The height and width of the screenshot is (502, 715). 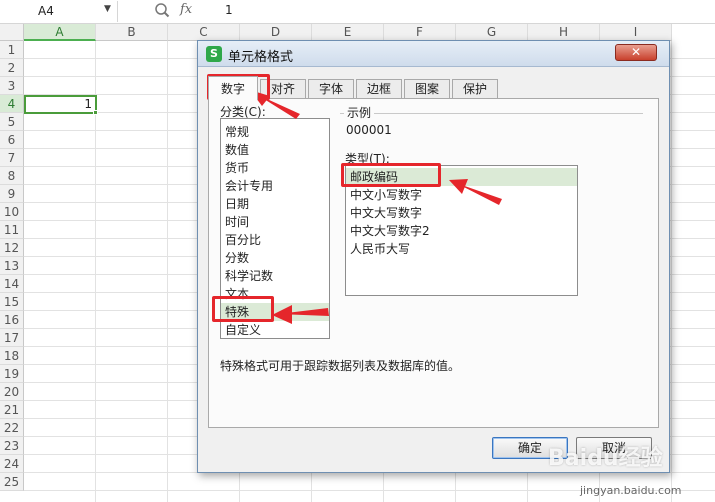 What do you see at coordinates (12, 266) in the screenshot?
I see `row-header-13: 13` at bounding box center [12, 266].